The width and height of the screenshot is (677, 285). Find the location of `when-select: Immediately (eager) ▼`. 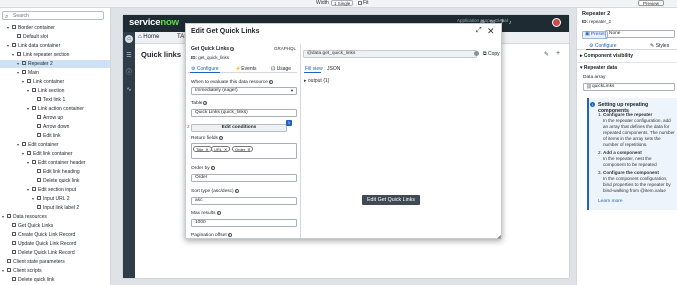

when-select: Immediately (eager) ▼ is located at coordinates (244, 91).